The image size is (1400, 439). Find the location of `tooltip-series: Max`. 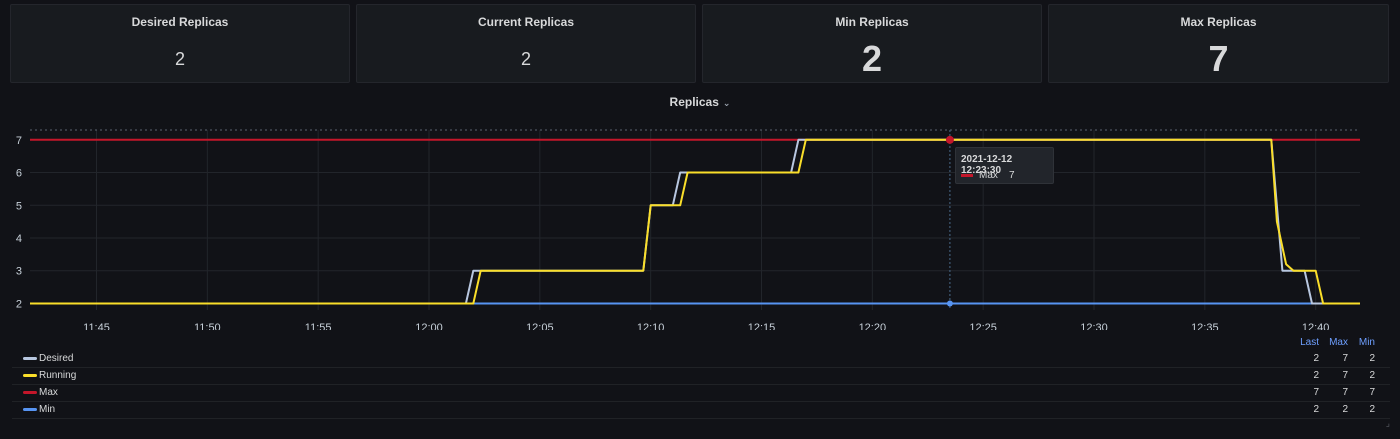

tooltip-series: Max is located at coordinates (988, 175).